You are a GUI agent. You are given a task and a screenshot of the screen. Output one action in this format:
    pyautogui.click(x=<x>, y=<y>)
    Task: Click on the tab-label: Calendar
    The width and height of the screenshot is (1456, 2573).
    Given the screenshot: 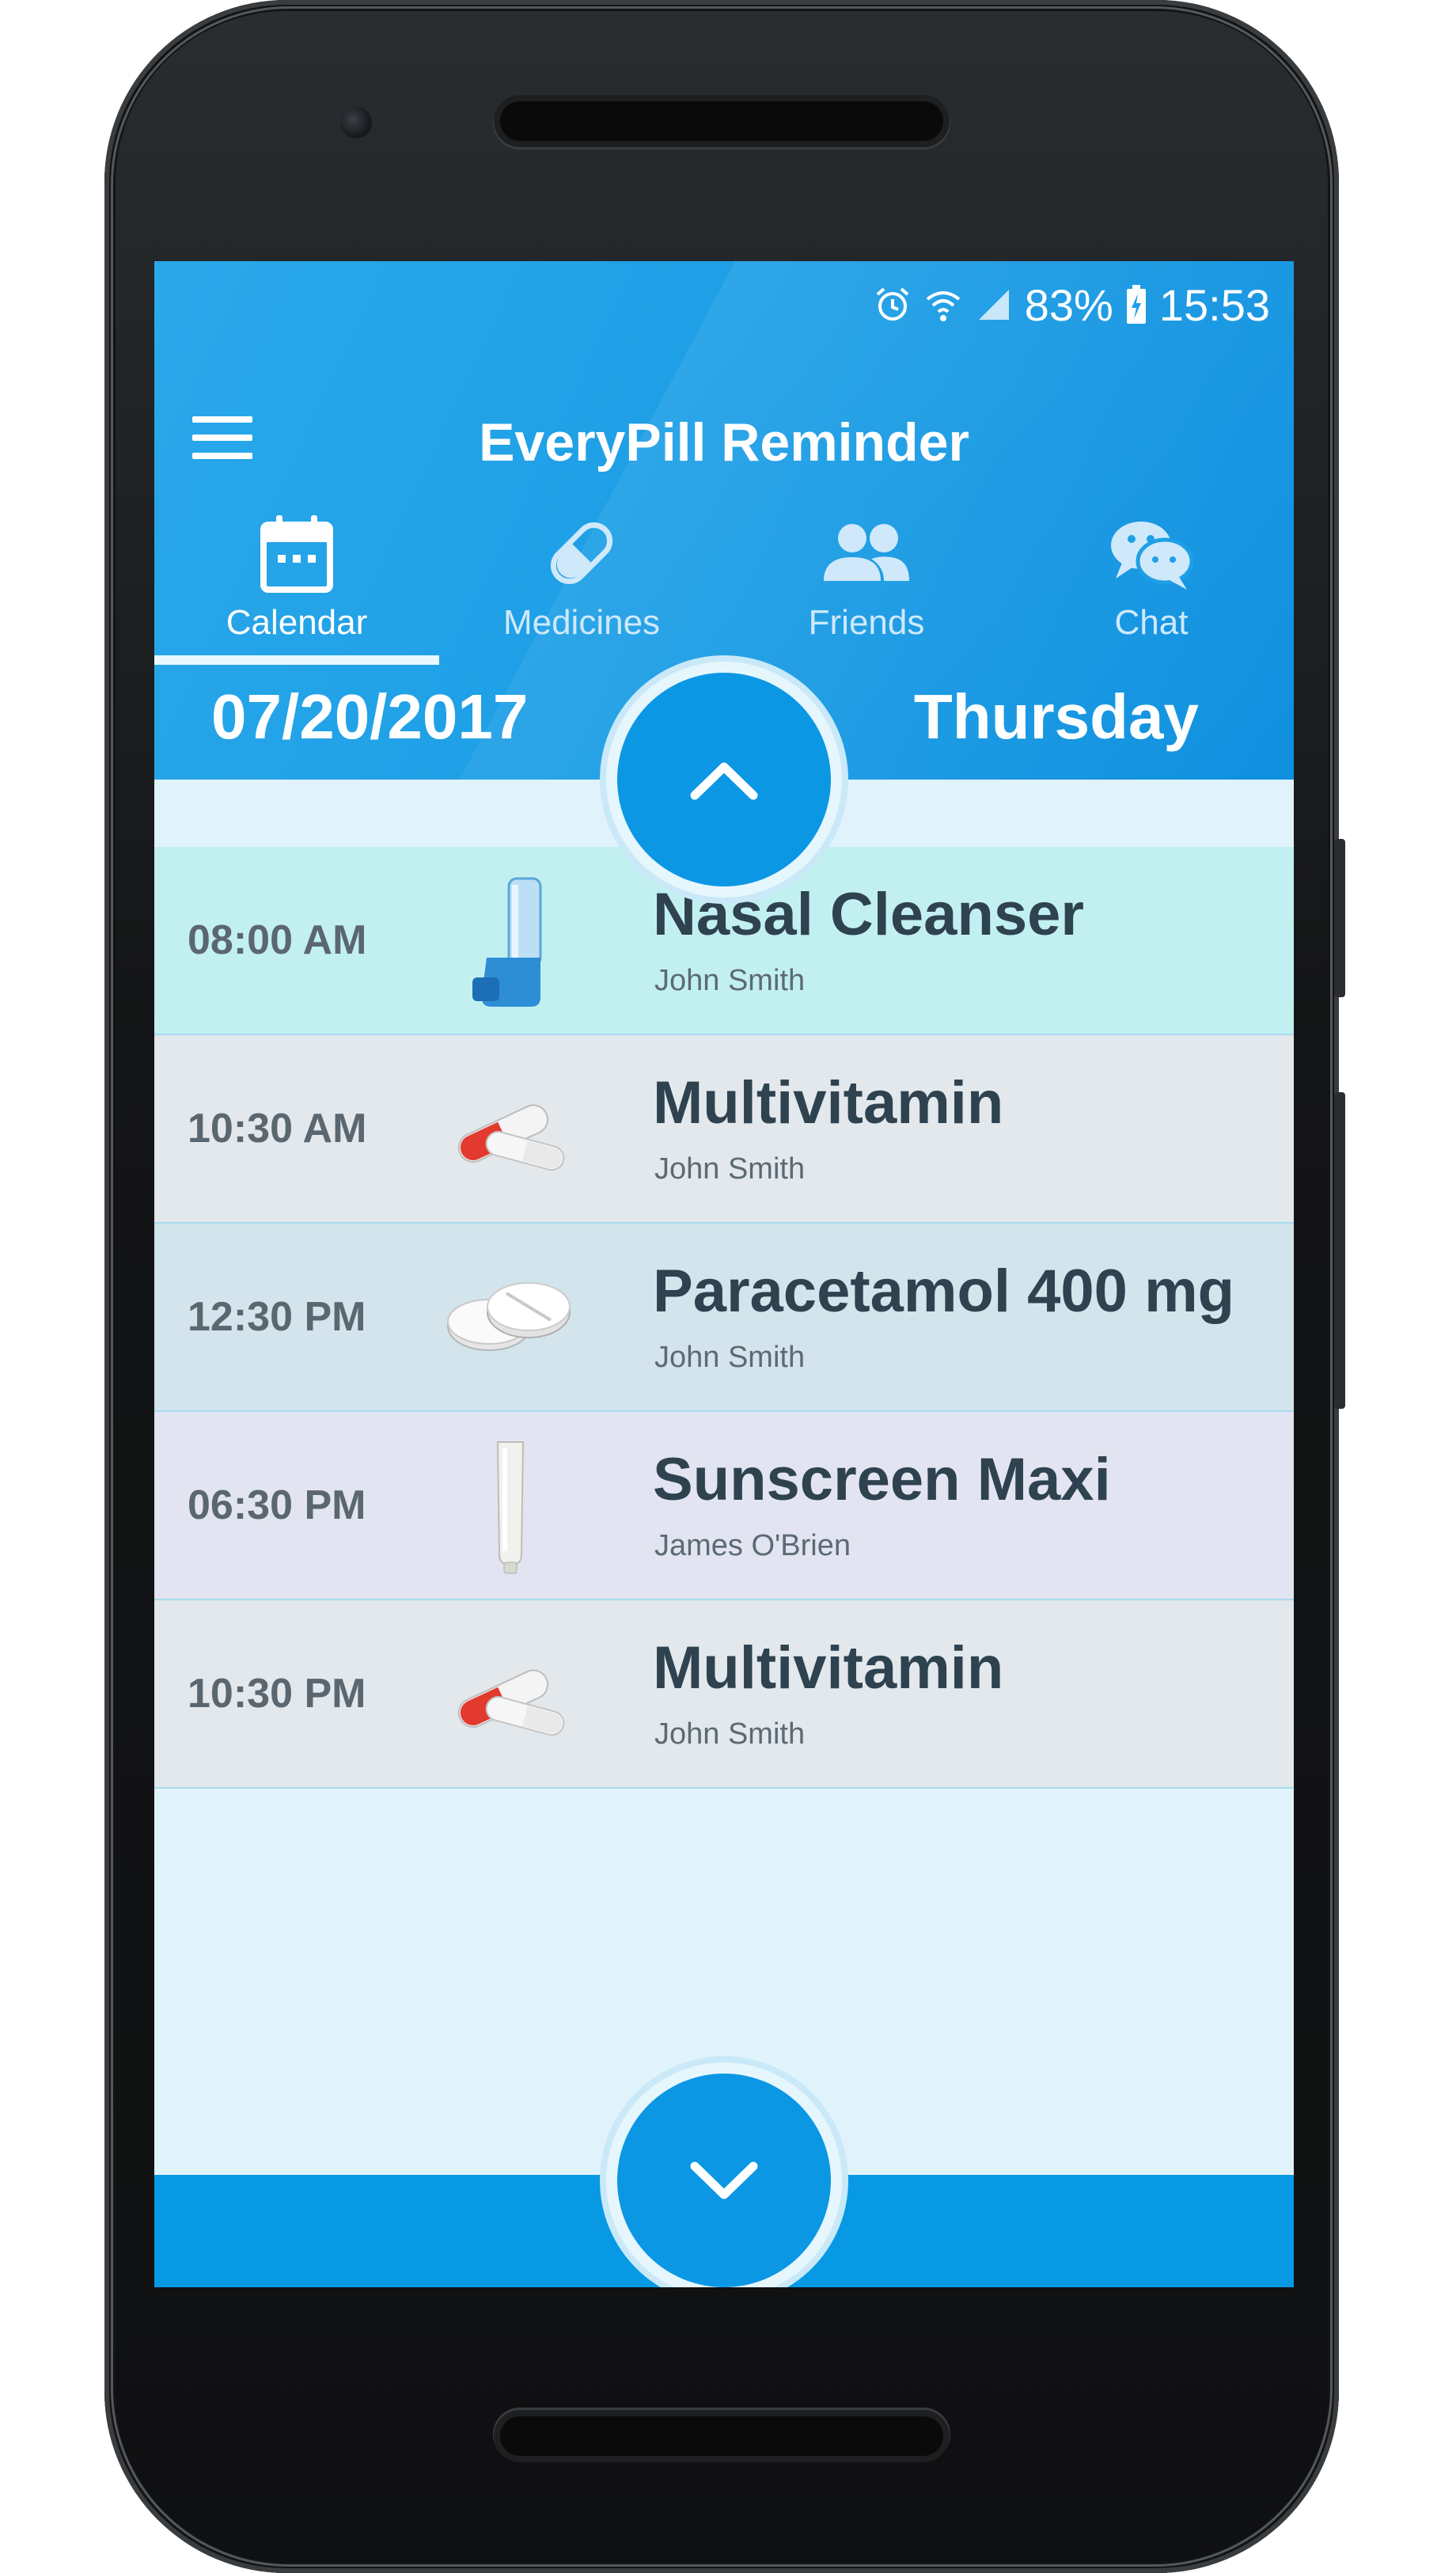 What is the action you would take?
    pyautogui.click(x=297, y=622)
    